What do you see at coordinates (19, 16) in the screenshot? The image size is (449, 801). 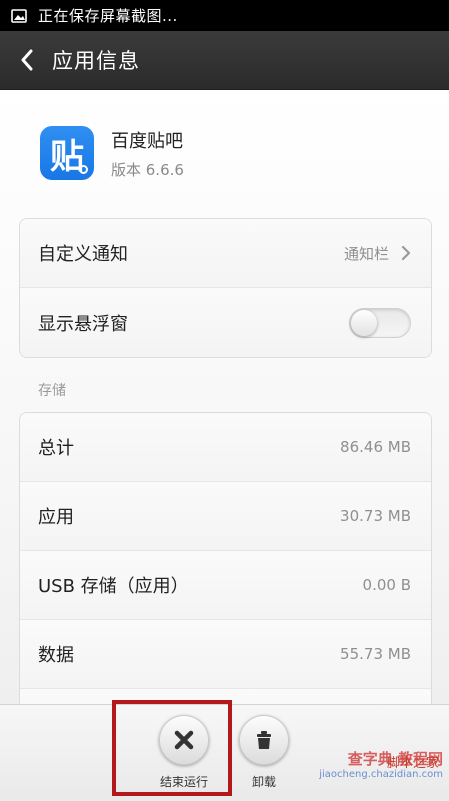 I see `image-icon` at bounding box center [19, 16].